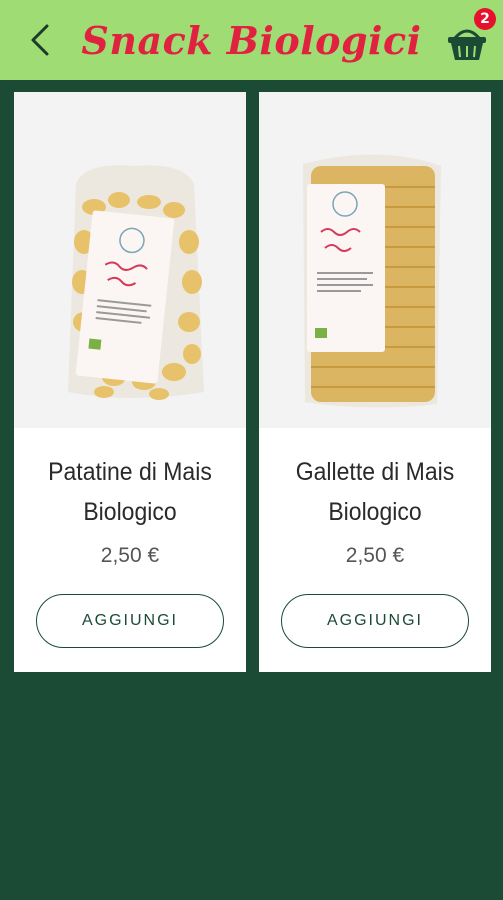  I want to click on product-name-line1: Gallette di Mais, so click(375, 472).